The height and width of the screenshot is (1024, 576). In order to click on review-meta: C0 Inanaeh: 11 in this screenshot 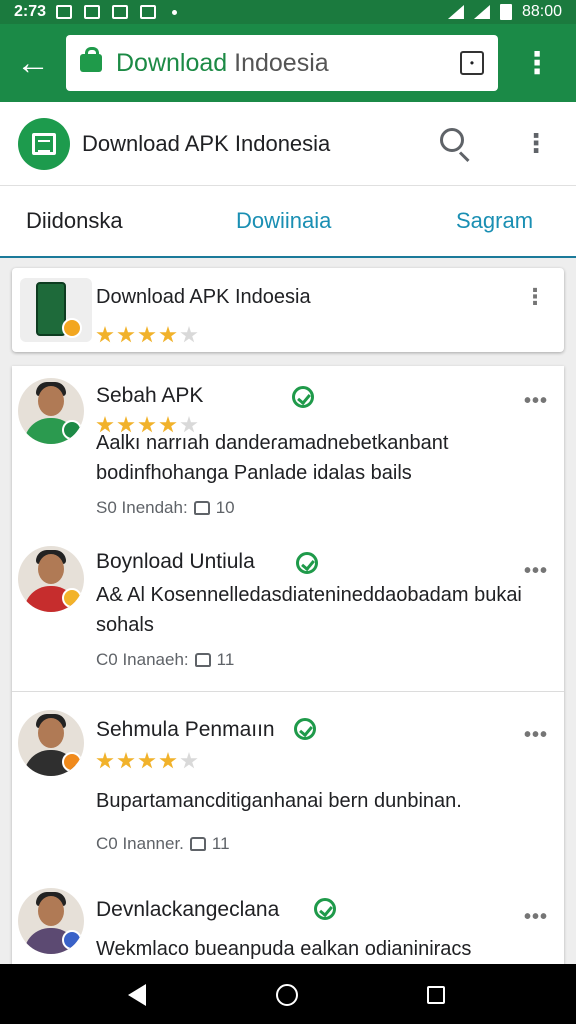, I will do `click(165, 660)`.